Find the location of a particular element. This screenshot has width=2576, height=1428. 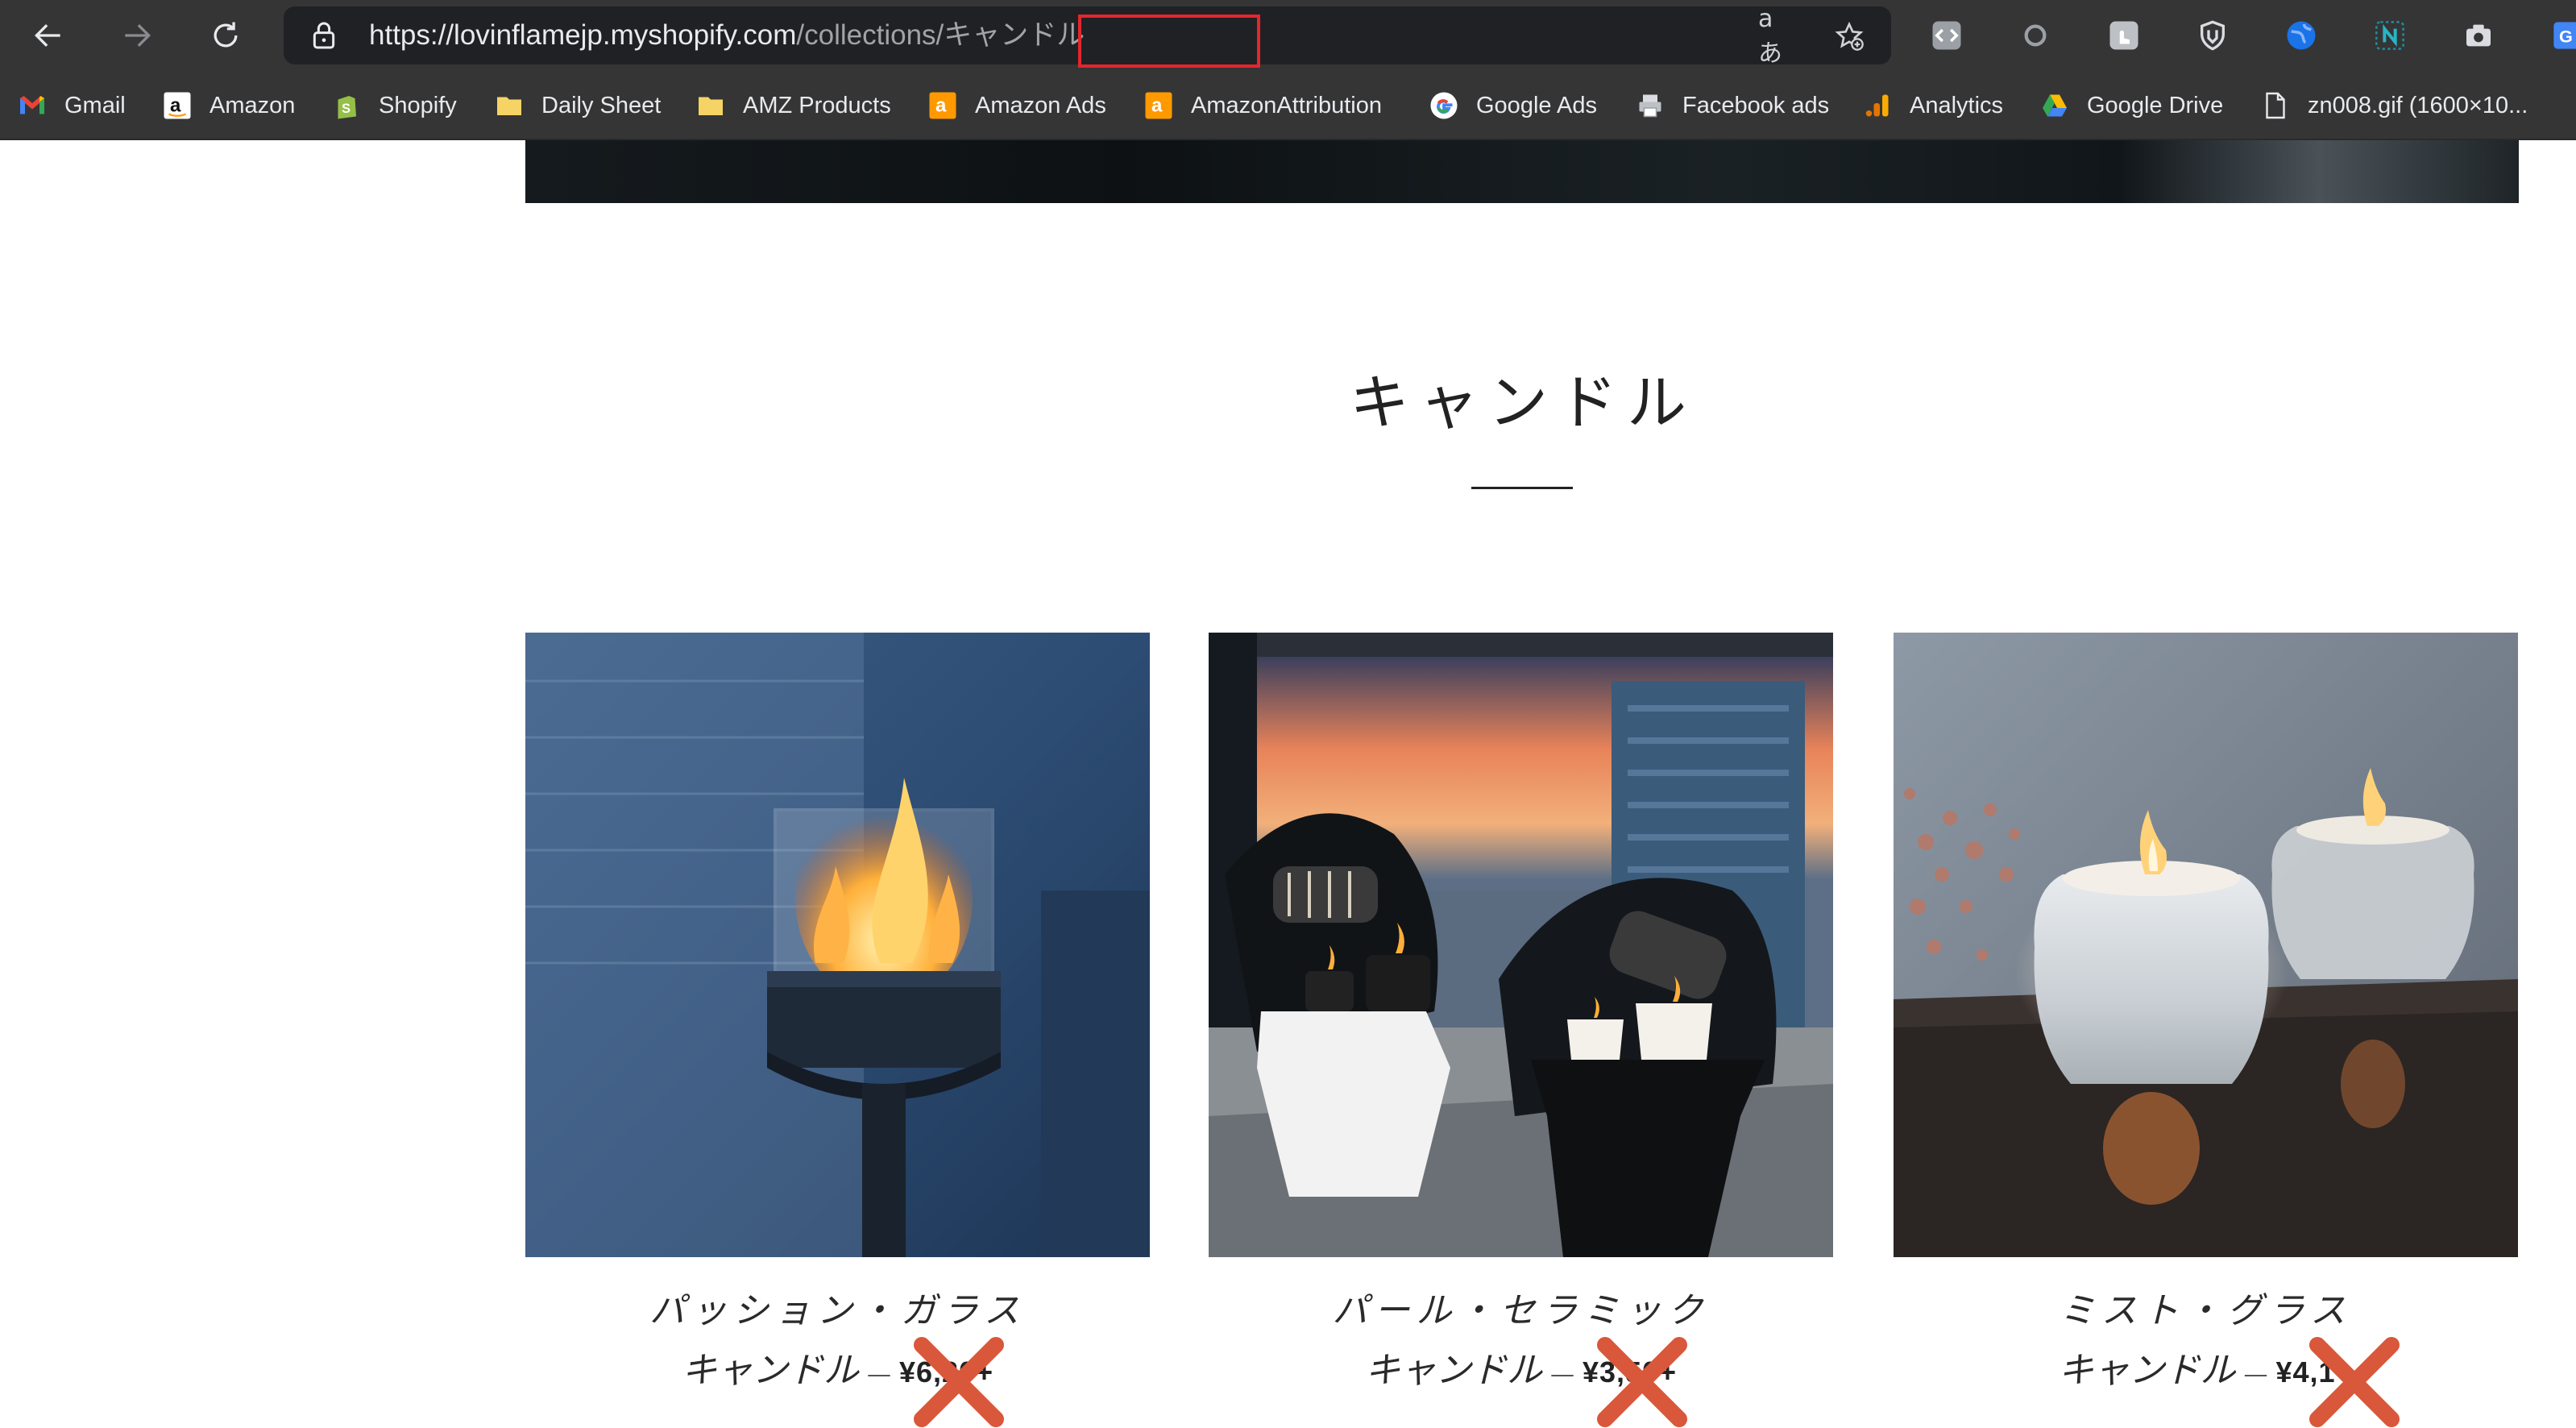

translate-extension-icon: G is located at coordinates (2561, 35).